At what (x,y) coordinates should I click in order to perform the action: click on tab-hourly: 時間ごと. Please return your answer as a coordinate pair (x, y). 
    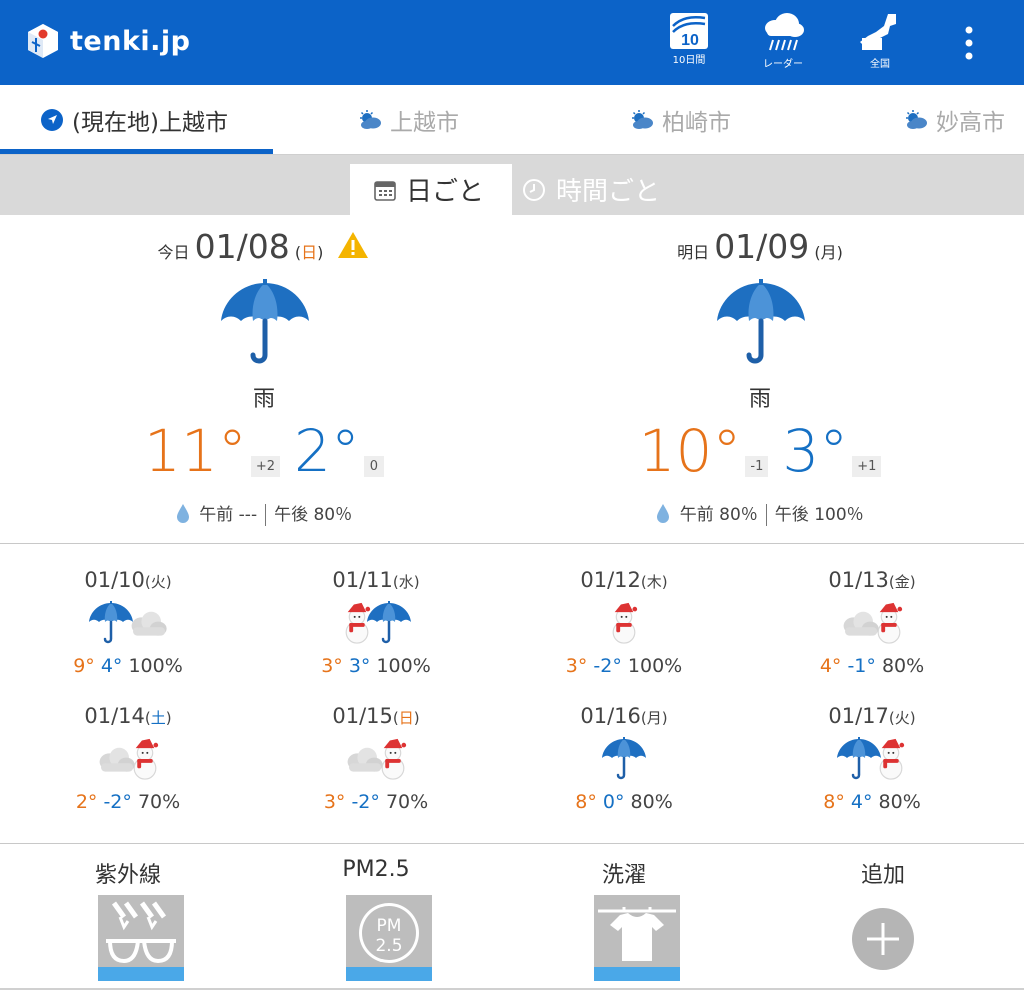
    Looking at the image, I should click on (591, 189).